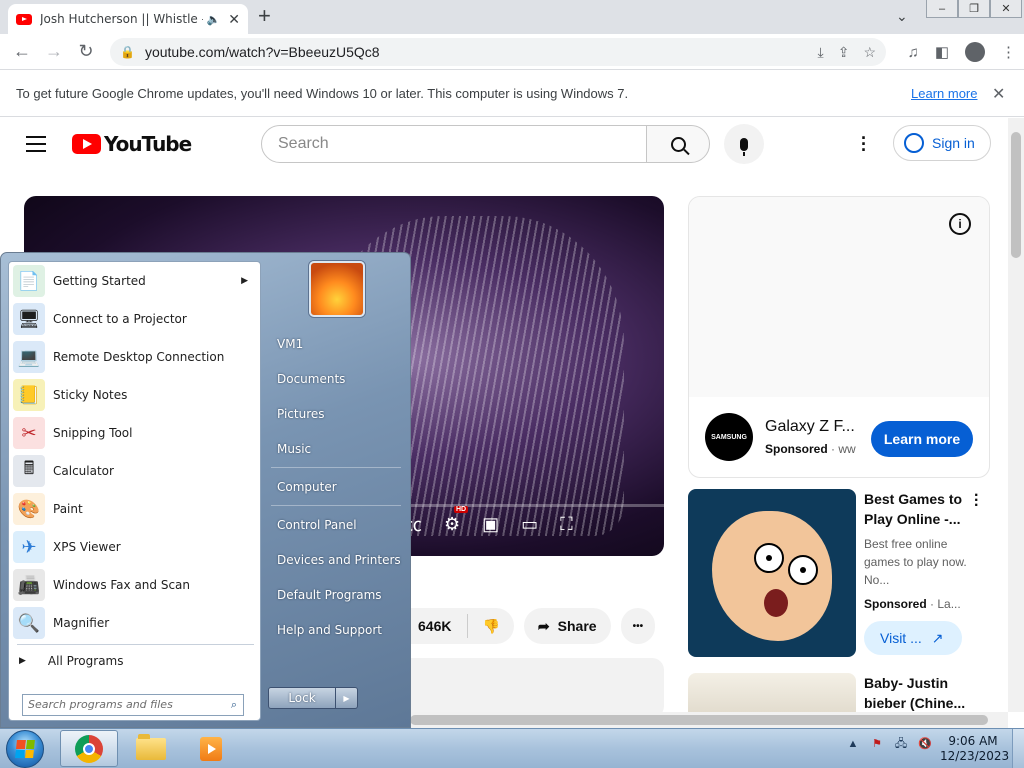  I want to click on vertical-scrollbar, so click(1016, 415).